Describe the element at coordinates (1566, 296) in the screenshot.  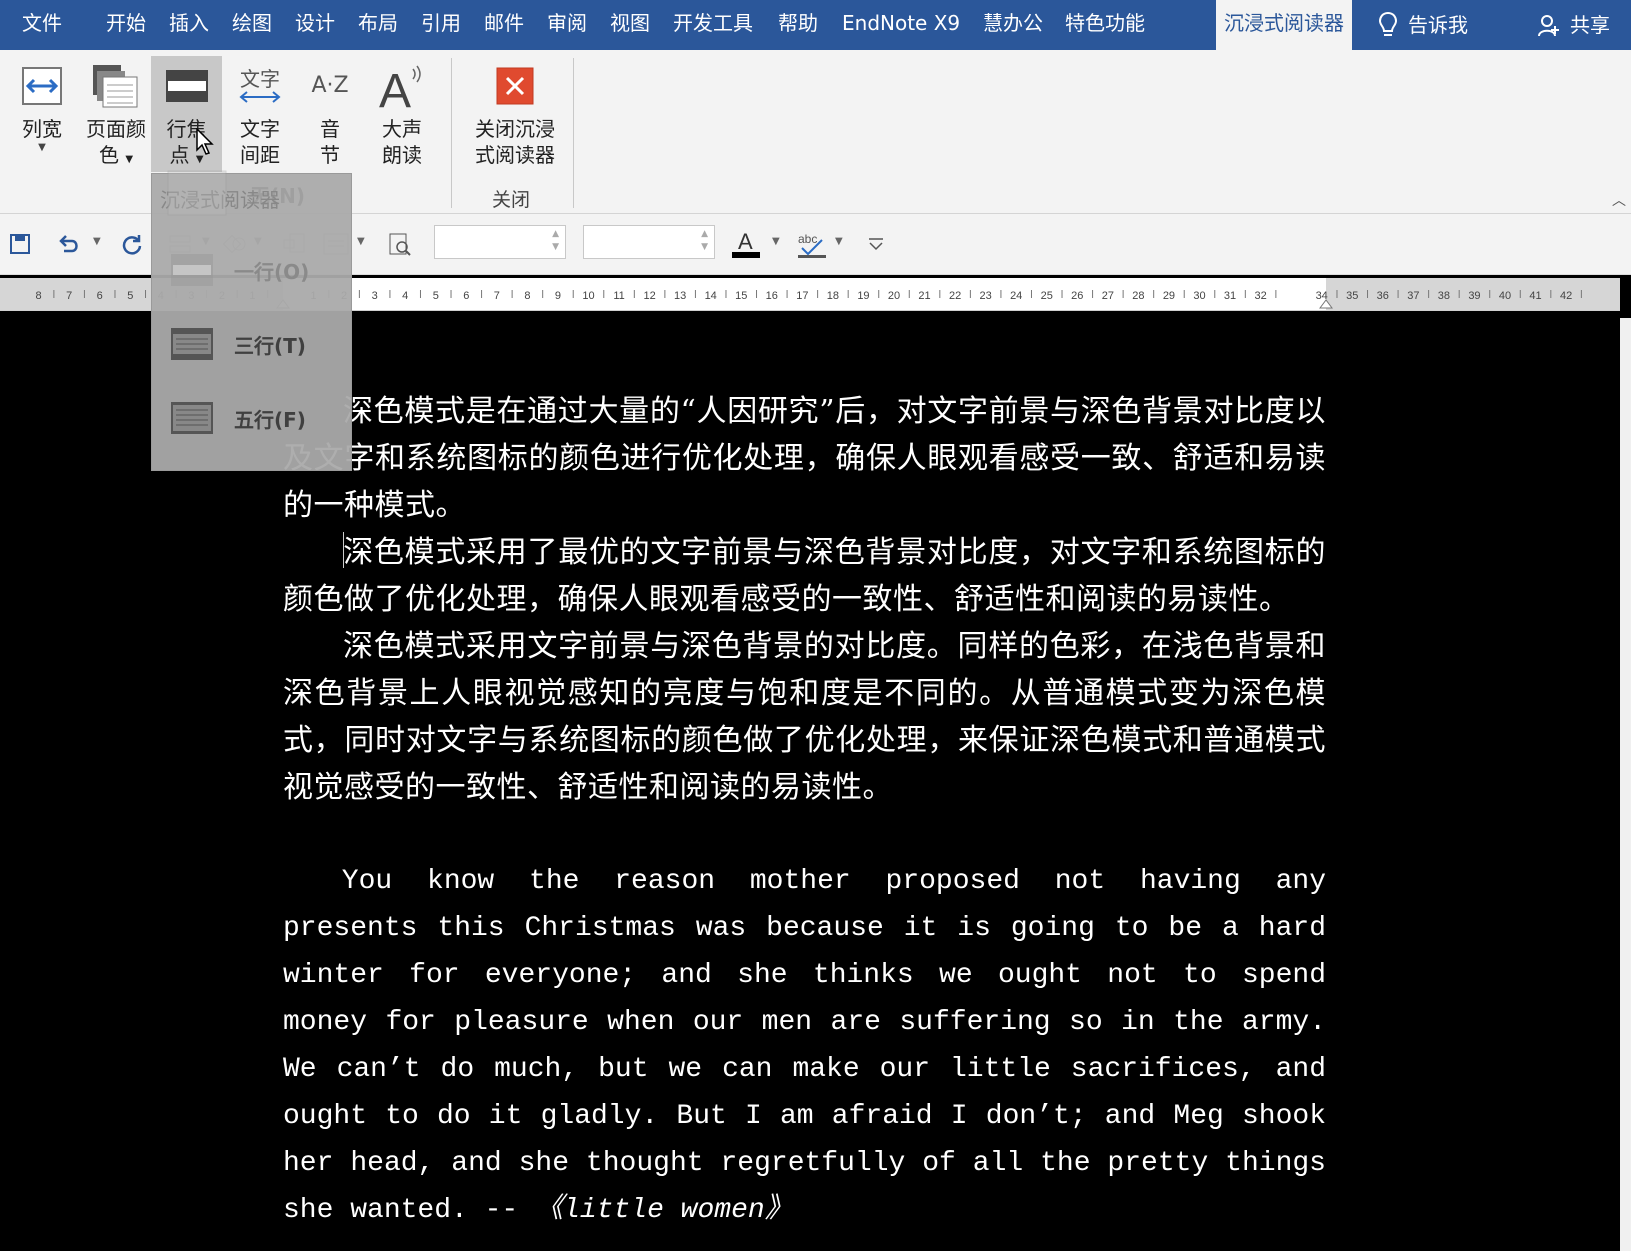
I see `ruler-tick-label: 42` at that location.